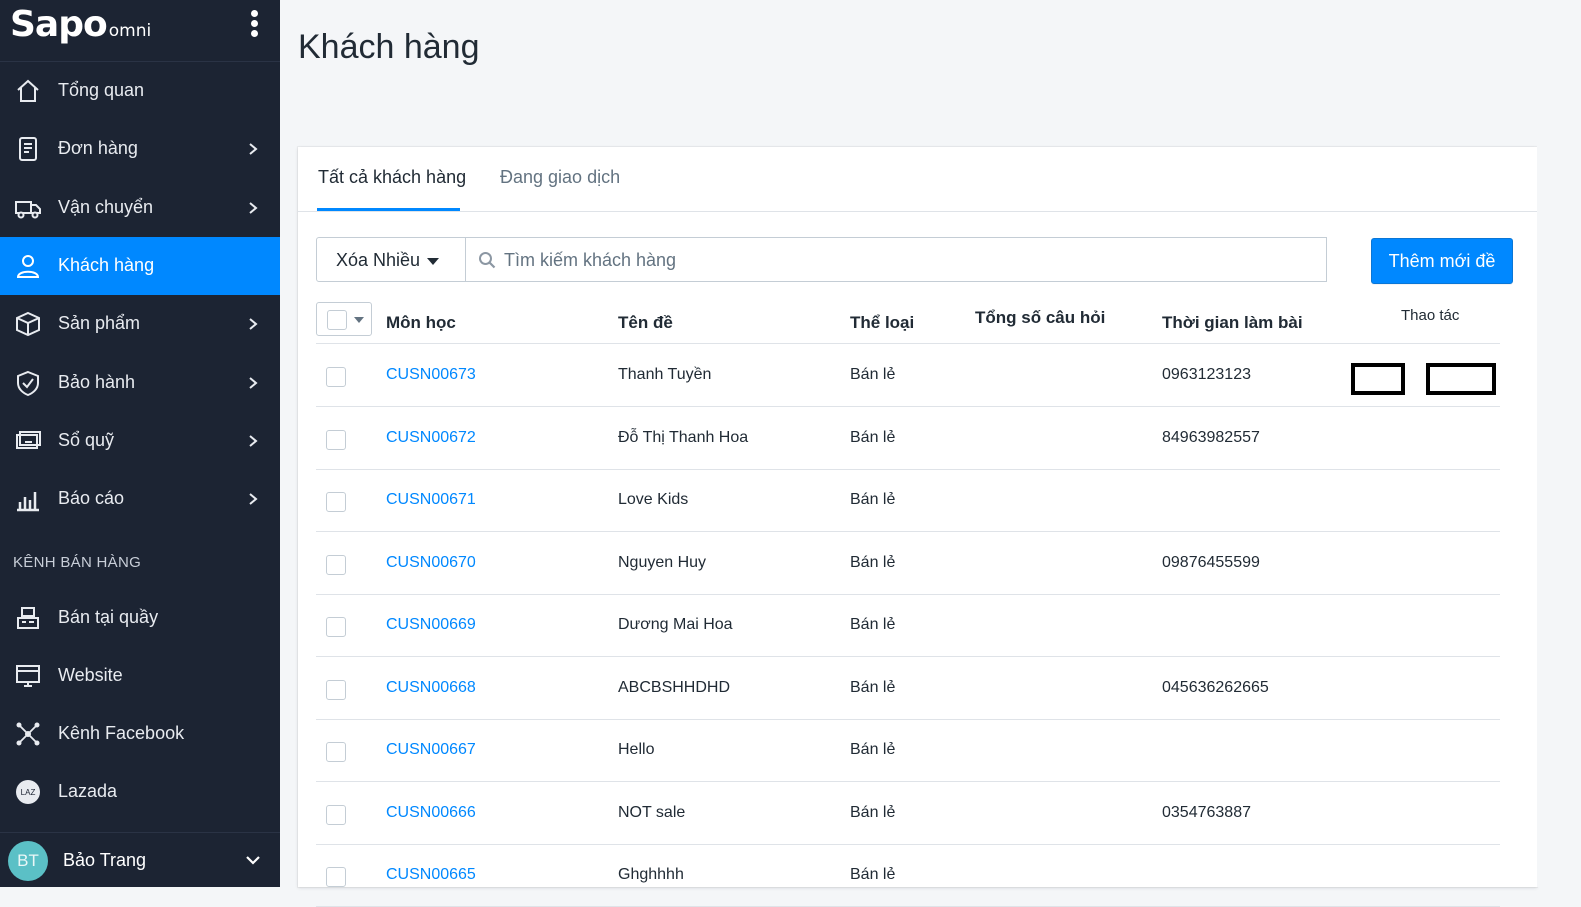  I want to click on channel-item-3: LAZ Lazada, so click(140, 792).